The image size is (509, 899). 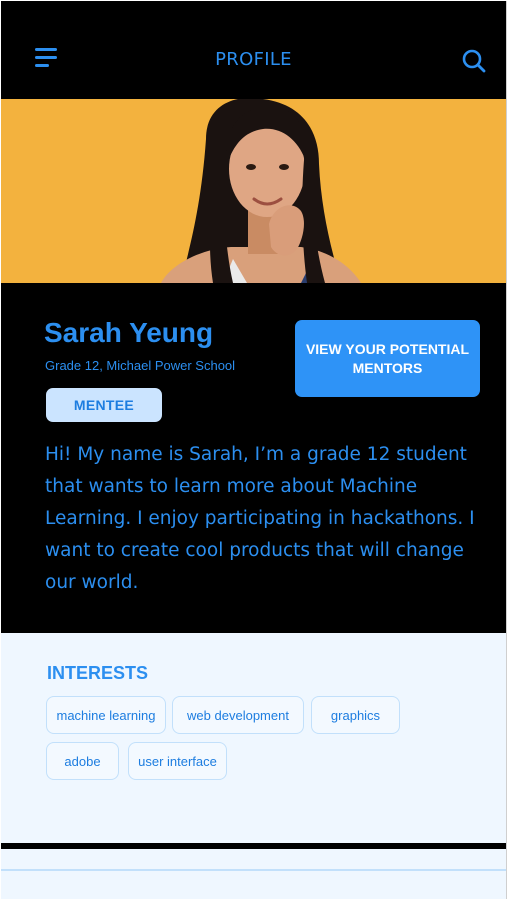 I want to click on lower-section, so click(x=253, y=874).